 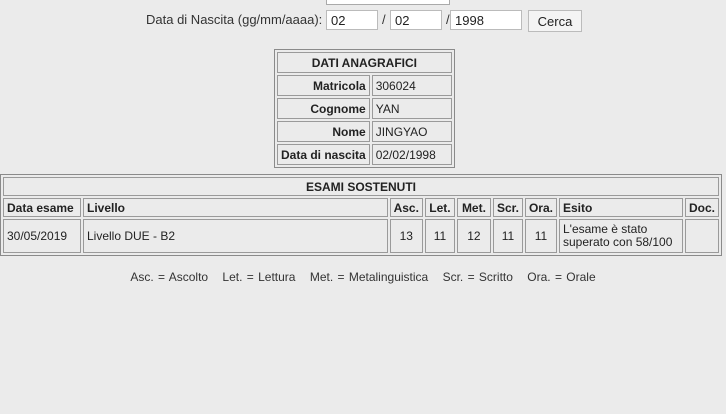 What do you see at coordinates (361, 186) in the screenshot?
I see `exams-title: ESAMI SOSTENUTI` at bounding box center [361, 186].